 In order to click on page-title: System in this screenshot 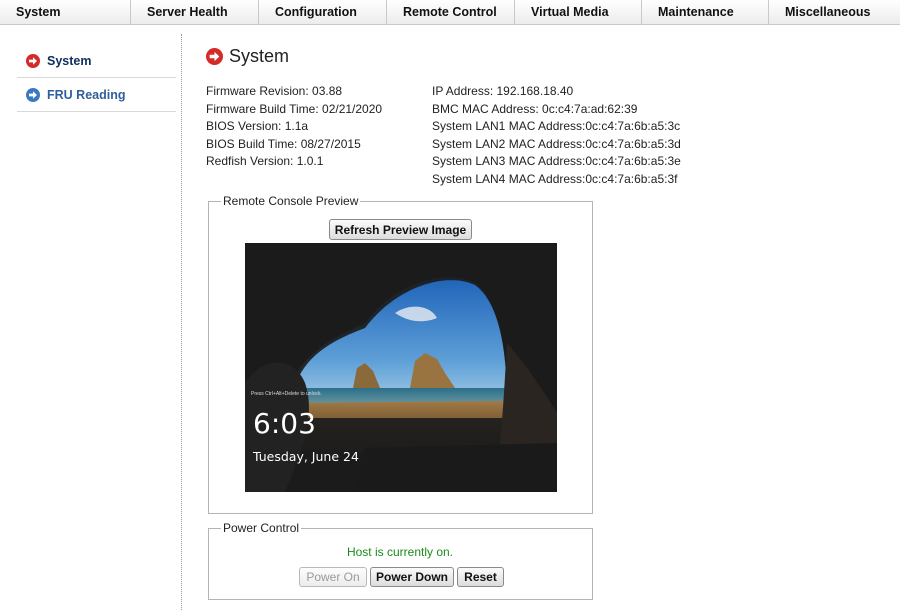, I will do `click(247, 56)`.